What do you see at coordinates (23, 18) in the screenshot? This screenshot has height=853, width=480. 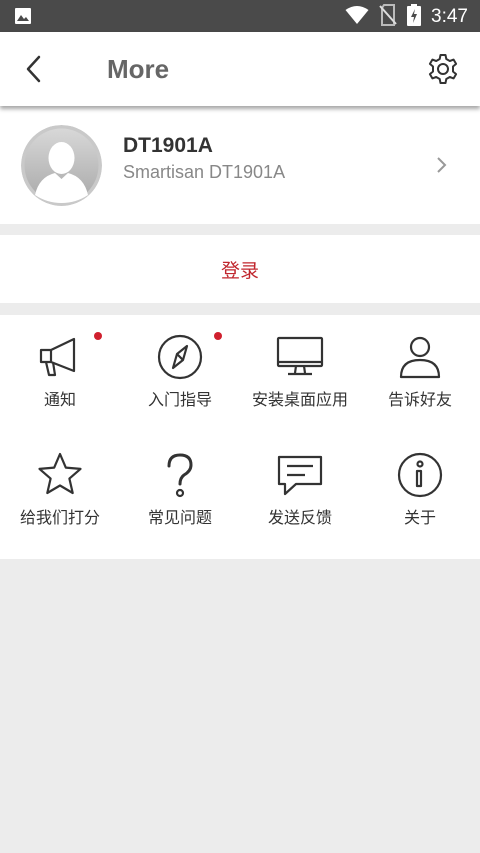 I see `gallery-icon` at bounding box center [23, 18].